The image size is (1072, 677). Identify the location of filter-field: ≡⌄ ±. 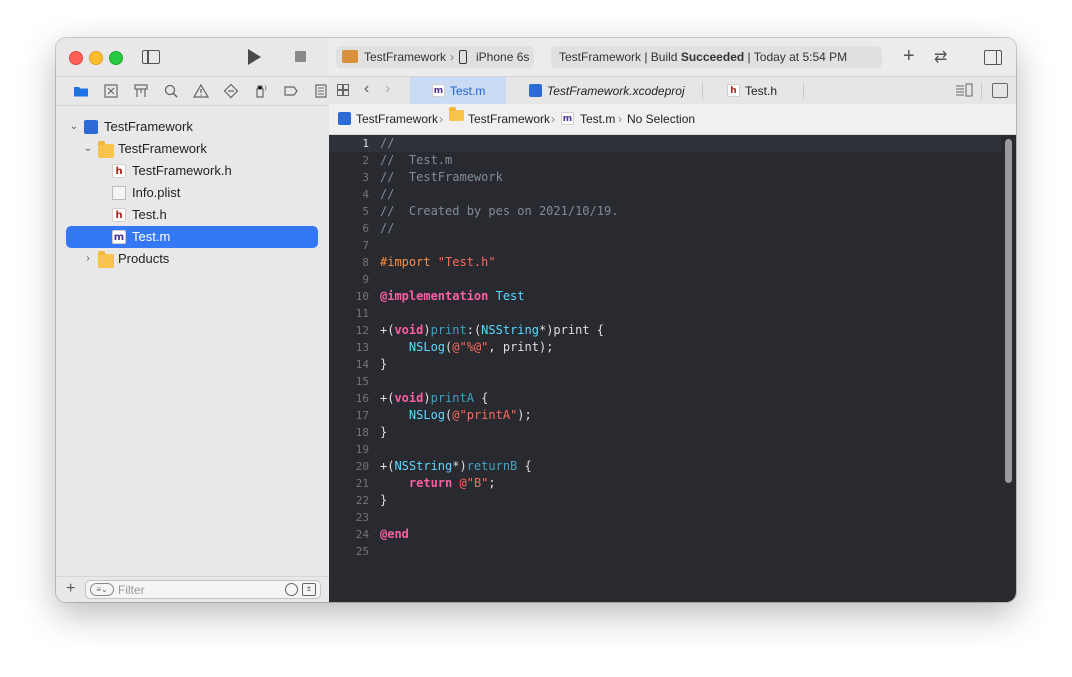
(203, 589).